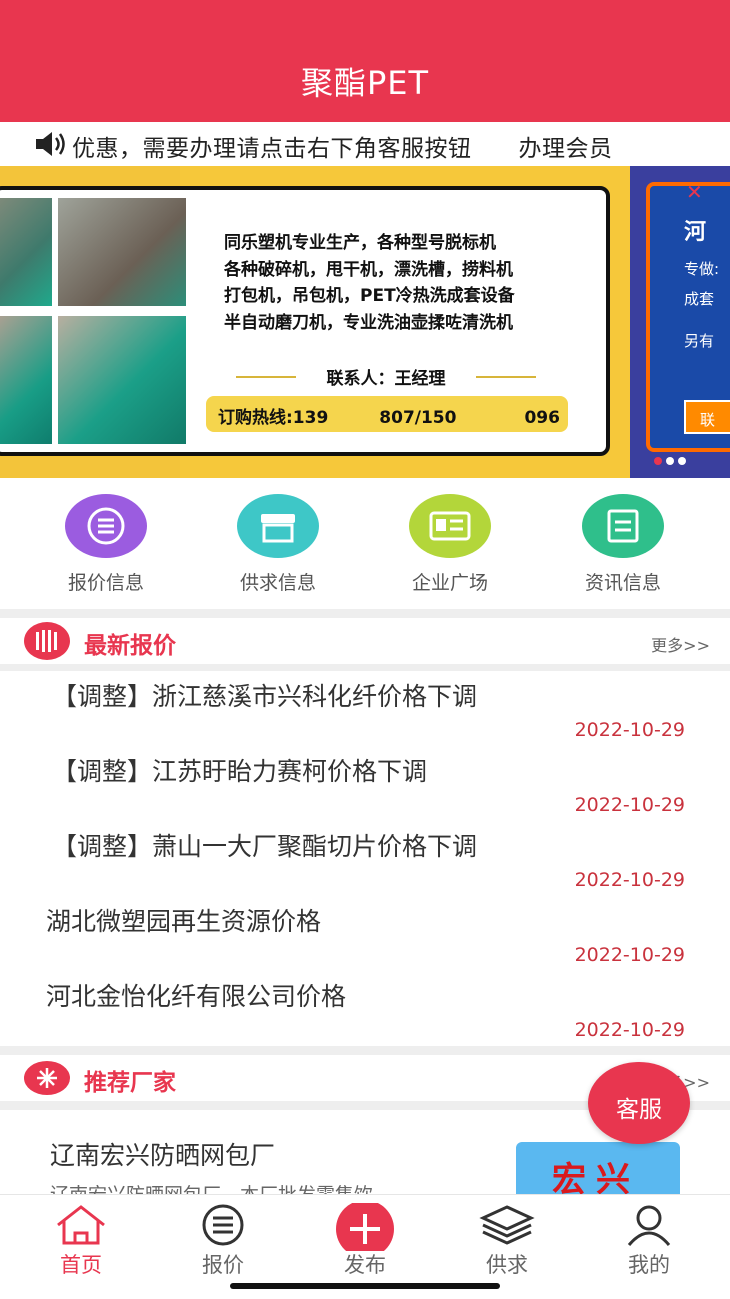  Describe the element at coordinates (278, 526) in the screenshot. I see `store-icon` at that location.